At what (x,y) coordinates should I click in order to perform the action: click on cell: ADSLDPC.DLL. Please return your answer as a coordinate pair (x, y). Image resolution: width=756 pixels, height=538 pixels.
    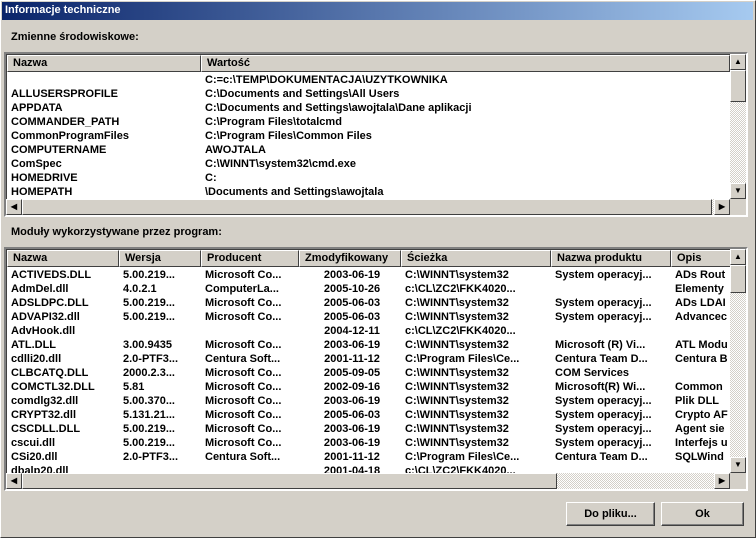
    Looking at the image, I should click on (50, 303).